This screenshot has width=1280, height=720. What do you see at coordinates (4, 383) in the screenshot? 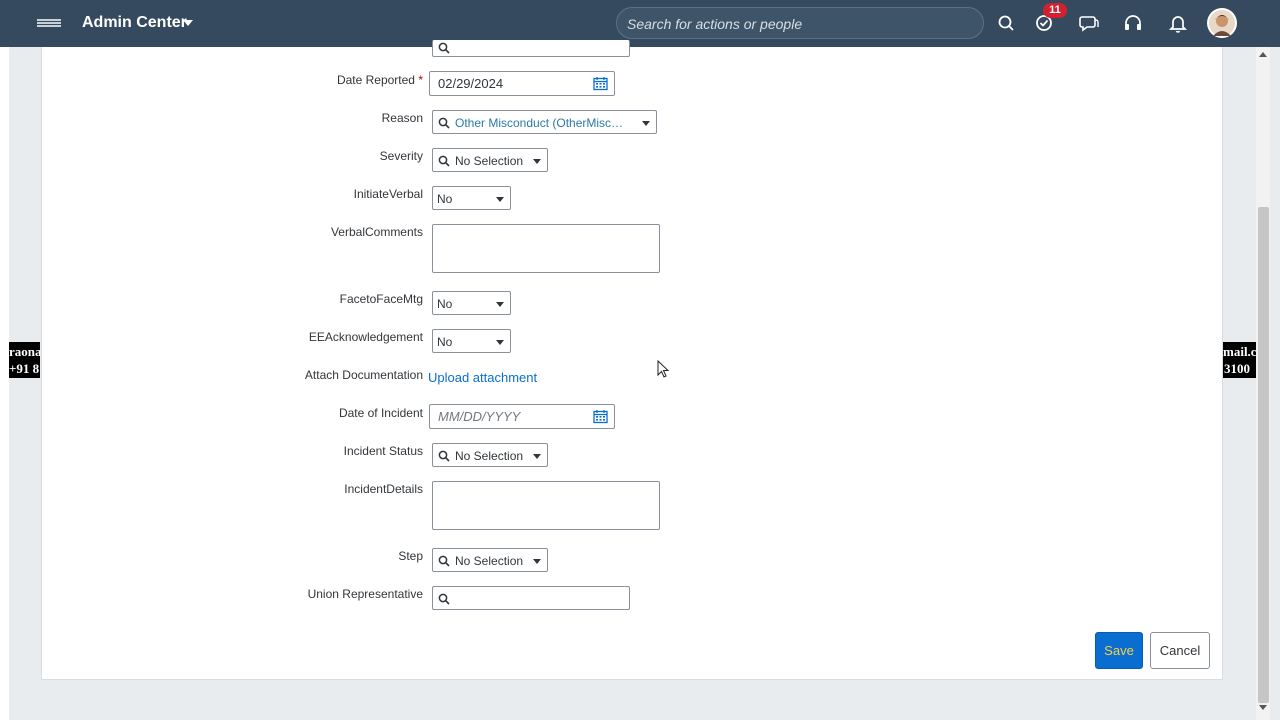
I see `page-margin` at bounding box center [4, 383].